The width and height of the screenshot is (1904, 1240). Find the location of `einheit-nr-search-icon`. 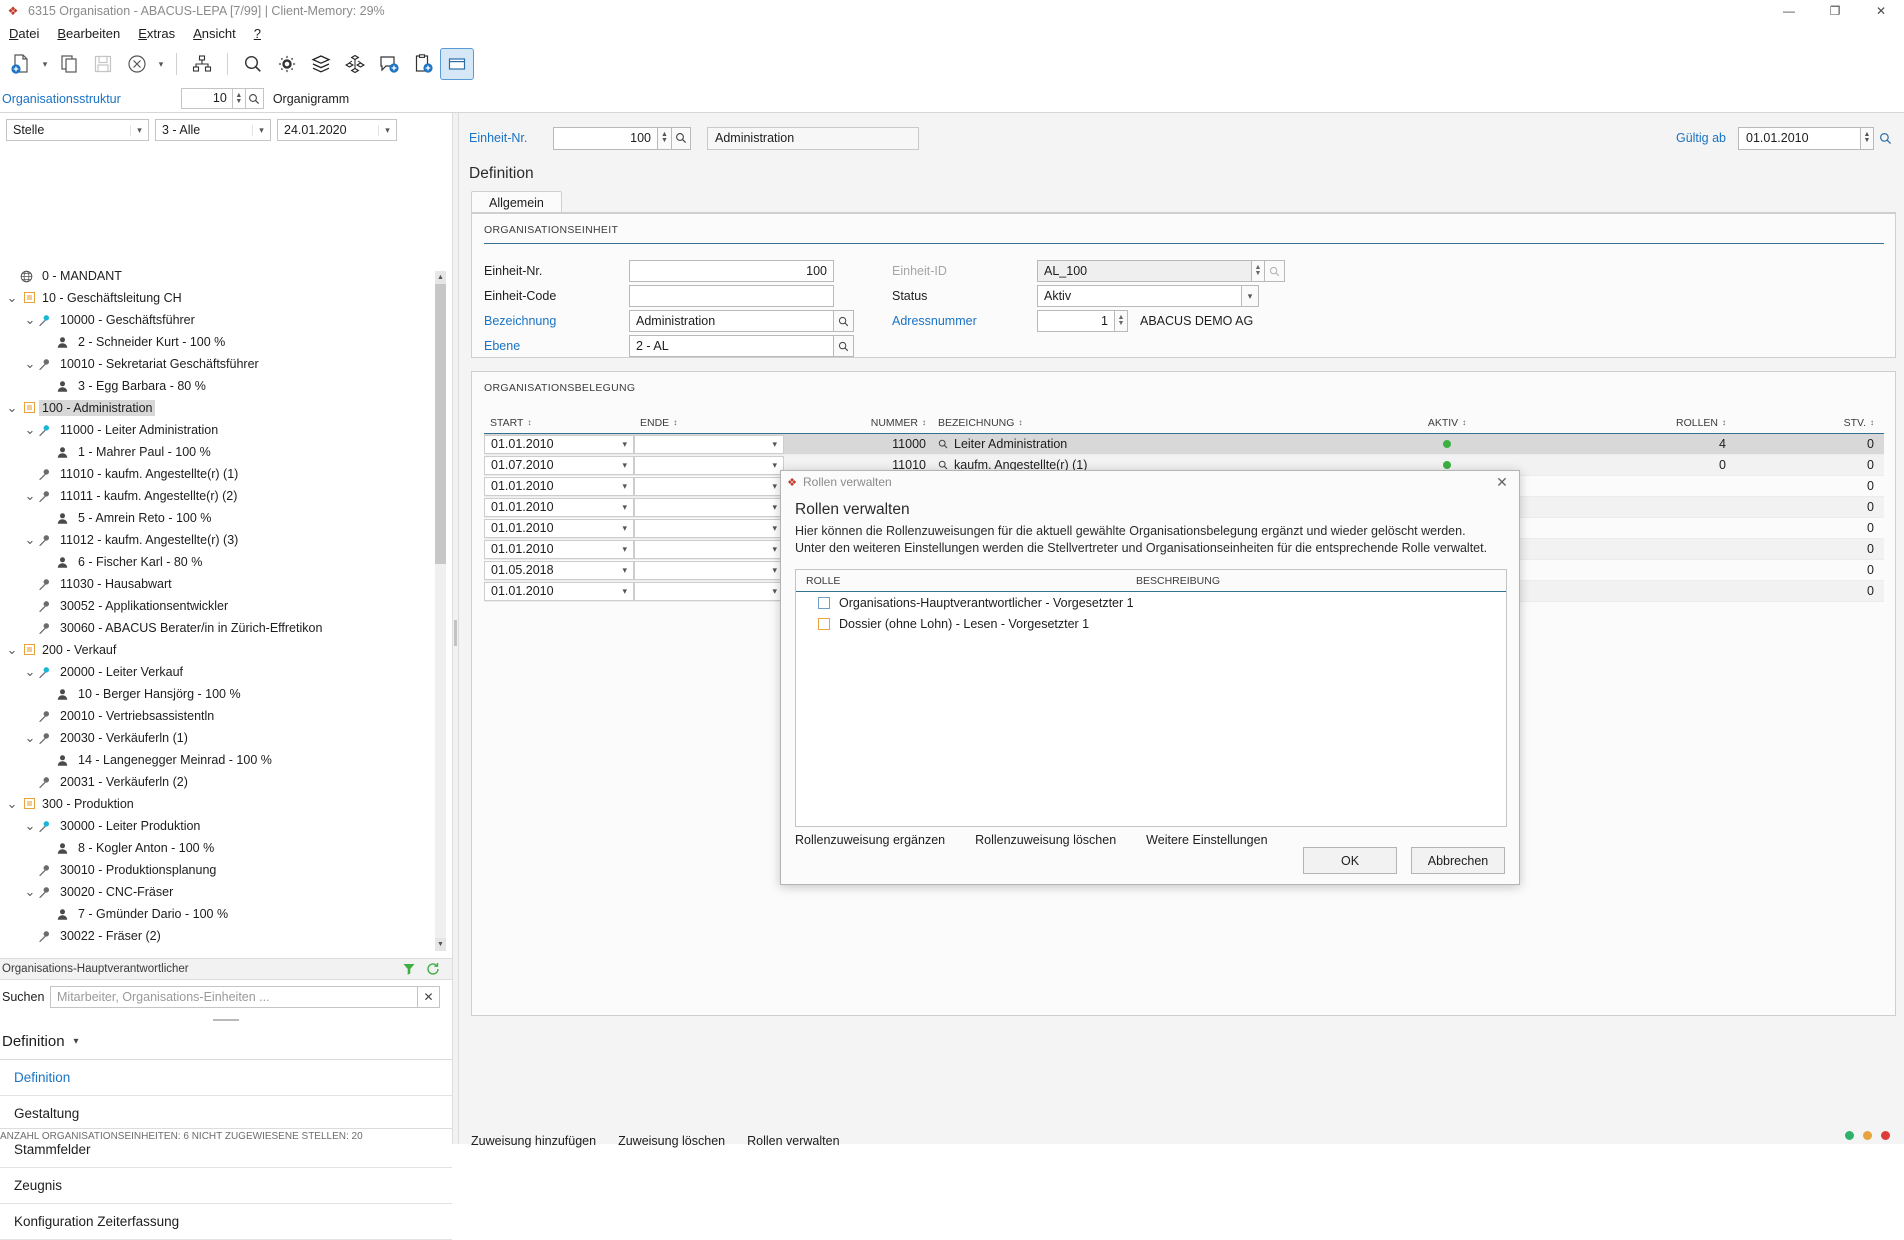

einheit-nr-search-icon is located at coordinates (681, 138).